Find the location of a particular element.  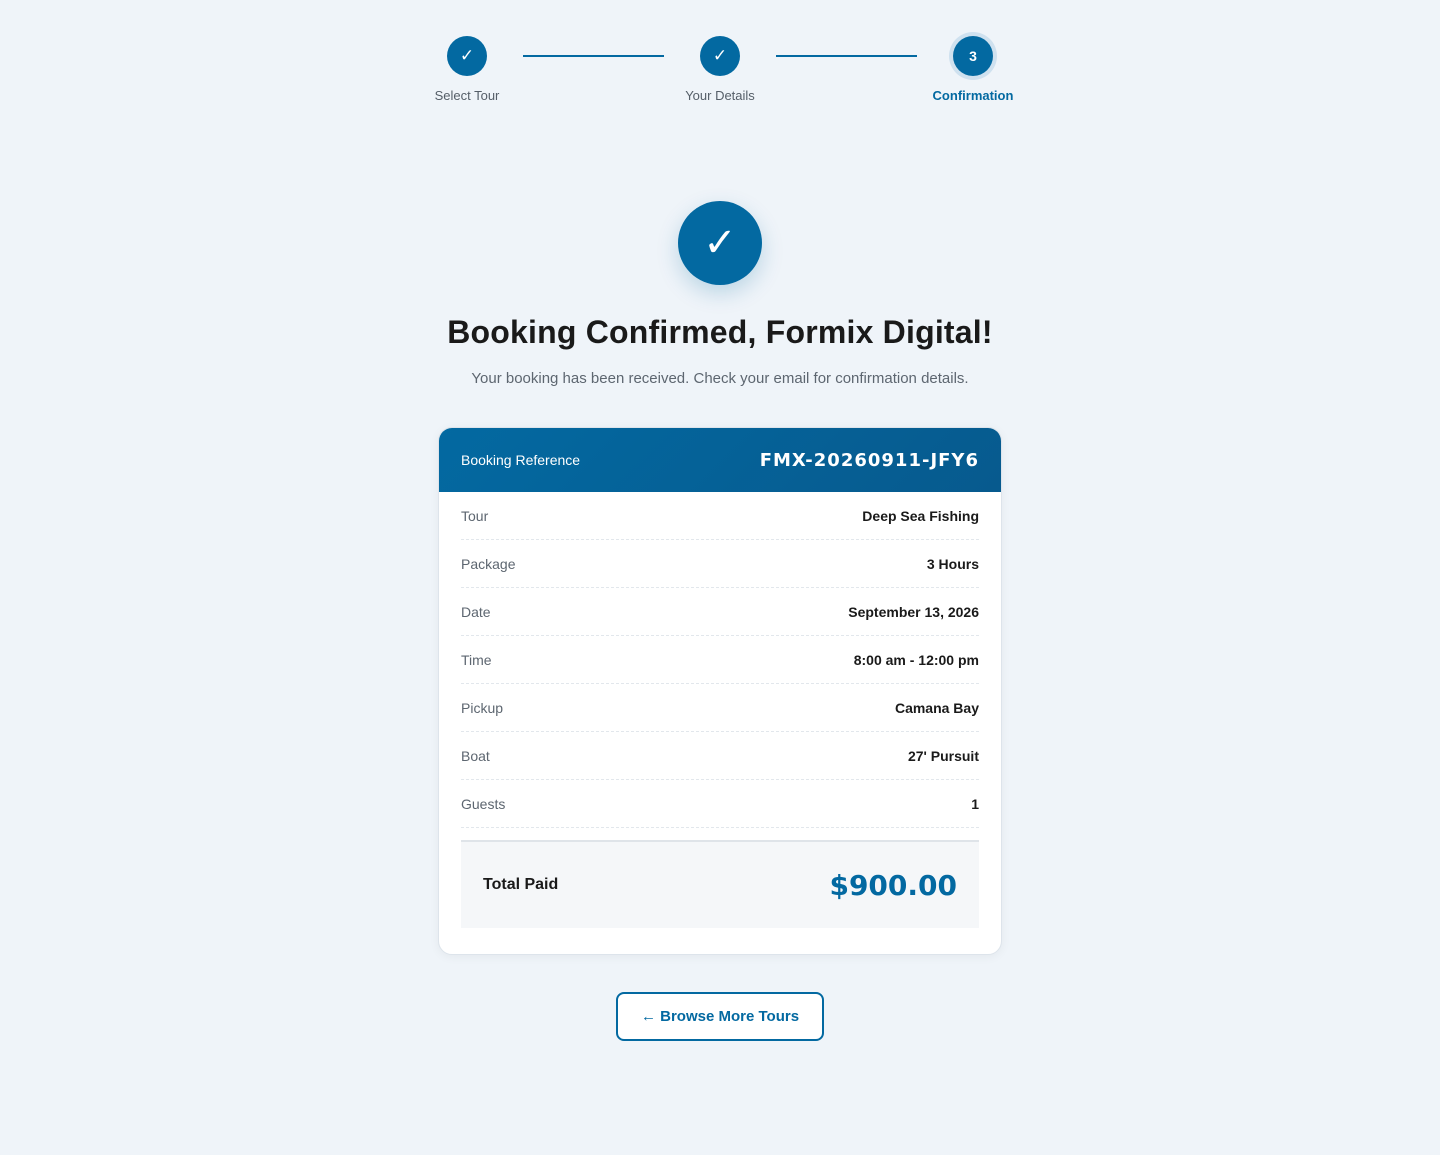

detail-value: Camana Bay is located at coordinates (936, 707).